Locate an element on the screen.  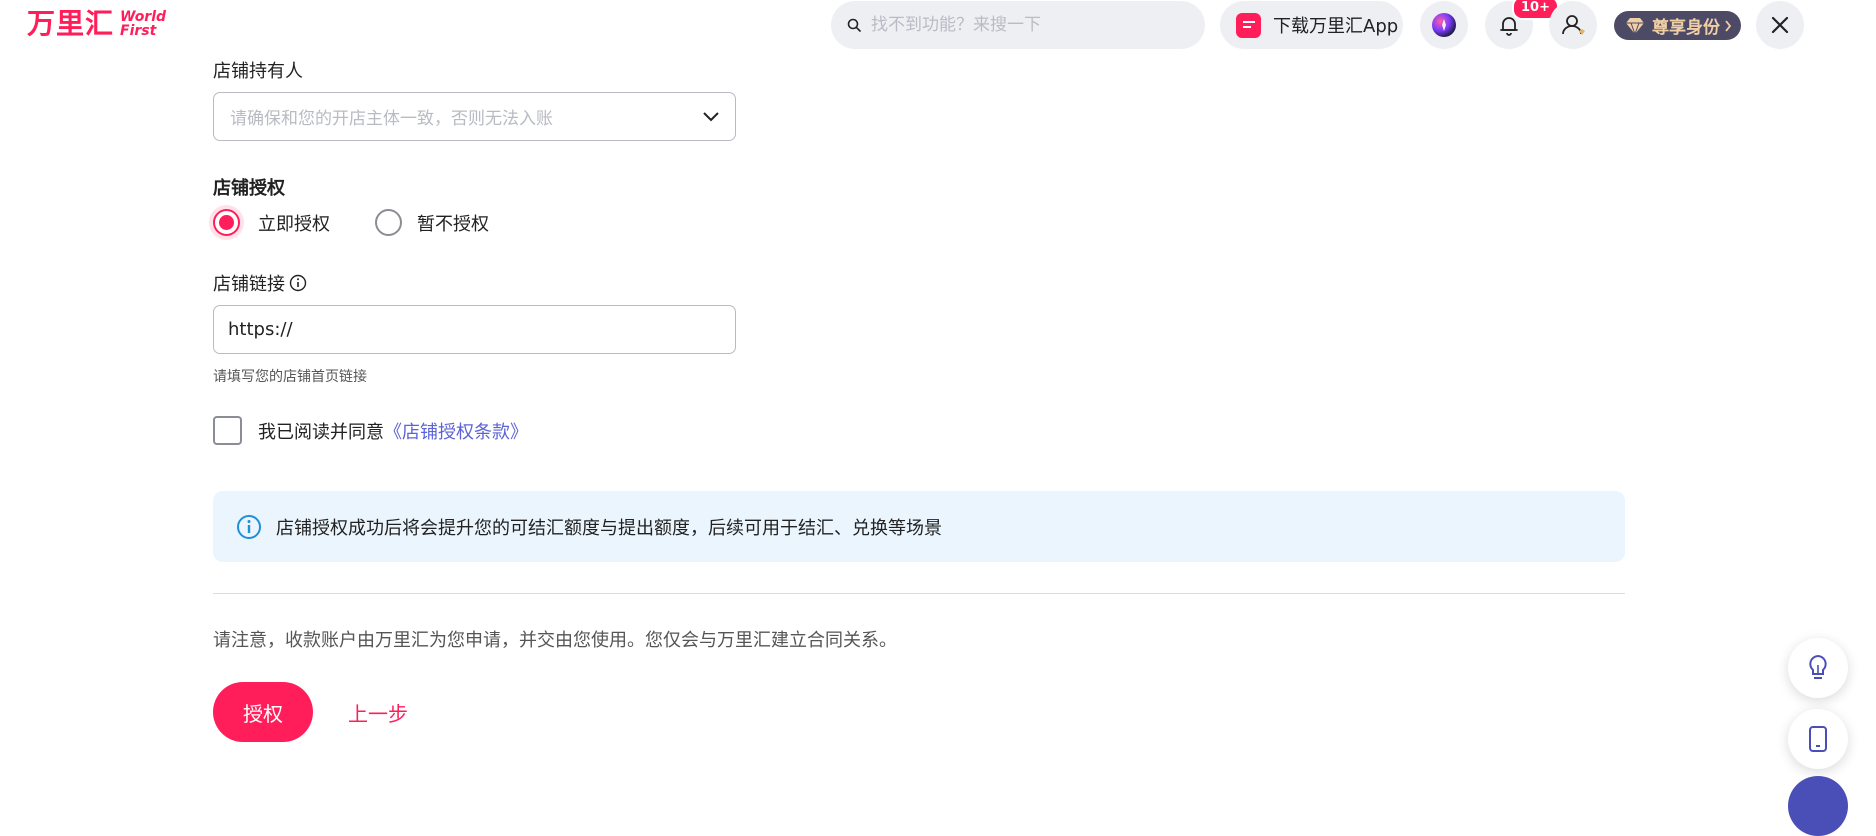
agreement-text: 我已阅读并同意 is located at coordinates (321, 432).